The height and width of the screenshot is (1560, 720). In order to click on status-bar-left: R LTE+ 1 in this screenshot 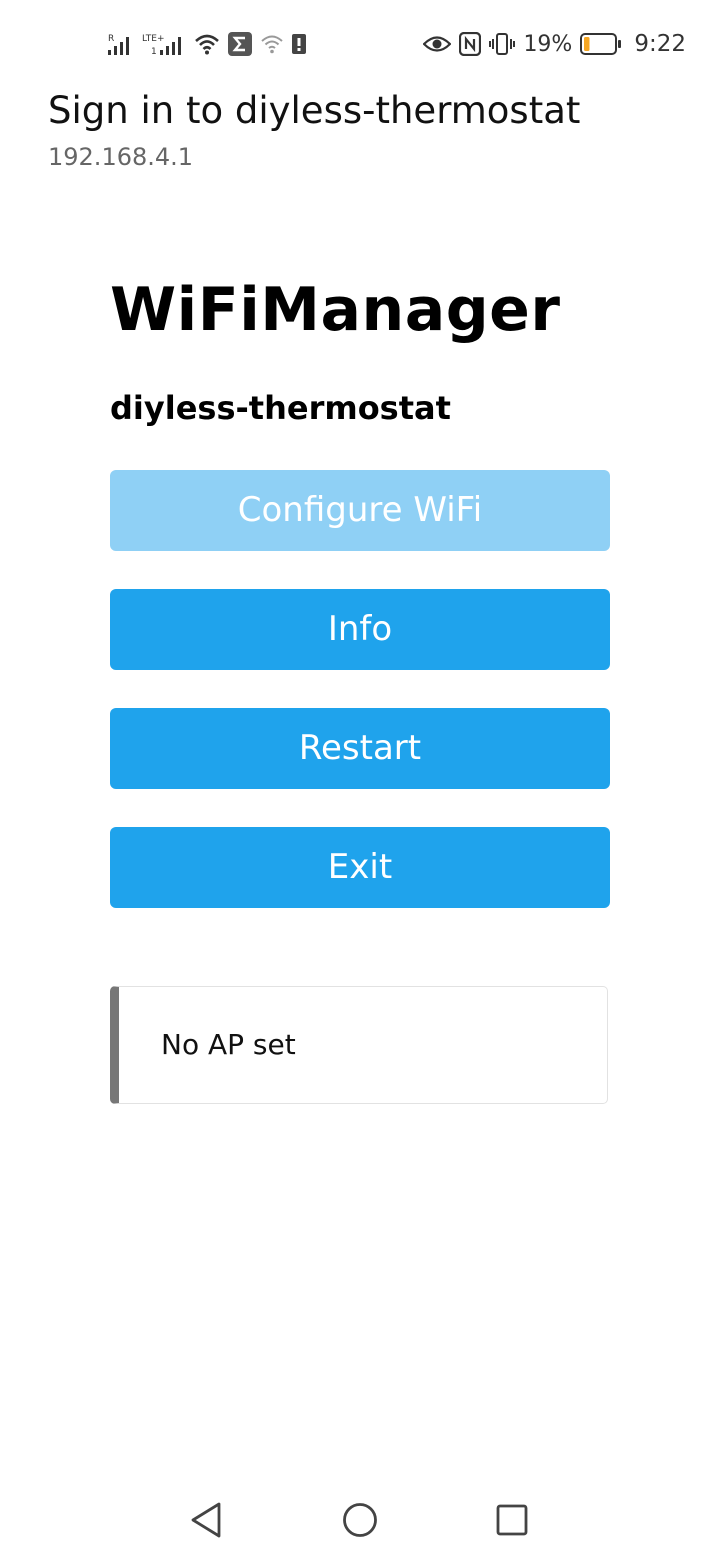, I will do `click(207, 44)`.